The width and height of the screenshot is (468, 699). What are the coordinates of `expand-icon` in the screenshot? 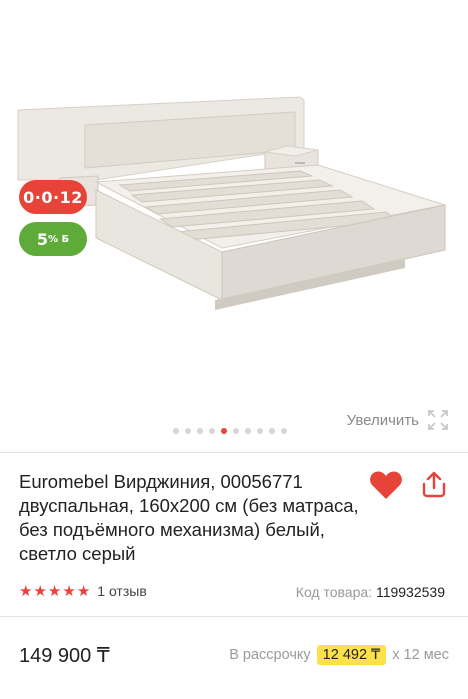 It's located at (438, 420).